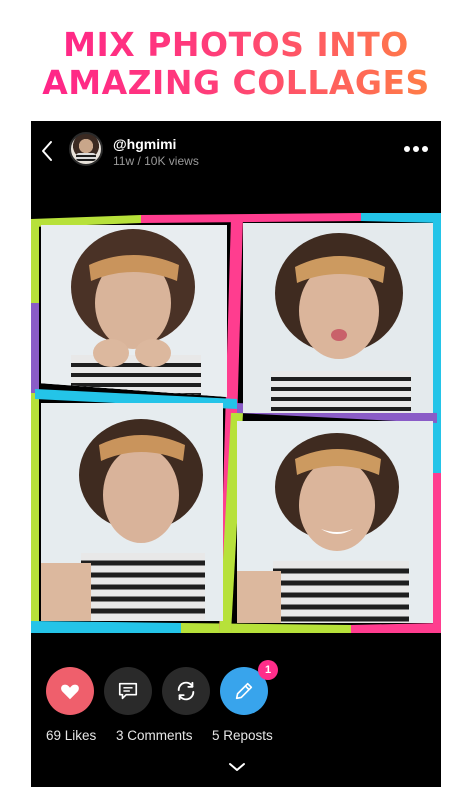 The image size is (472, 787). I want to click on likes-count: 69 Likes, so click(71, 735).